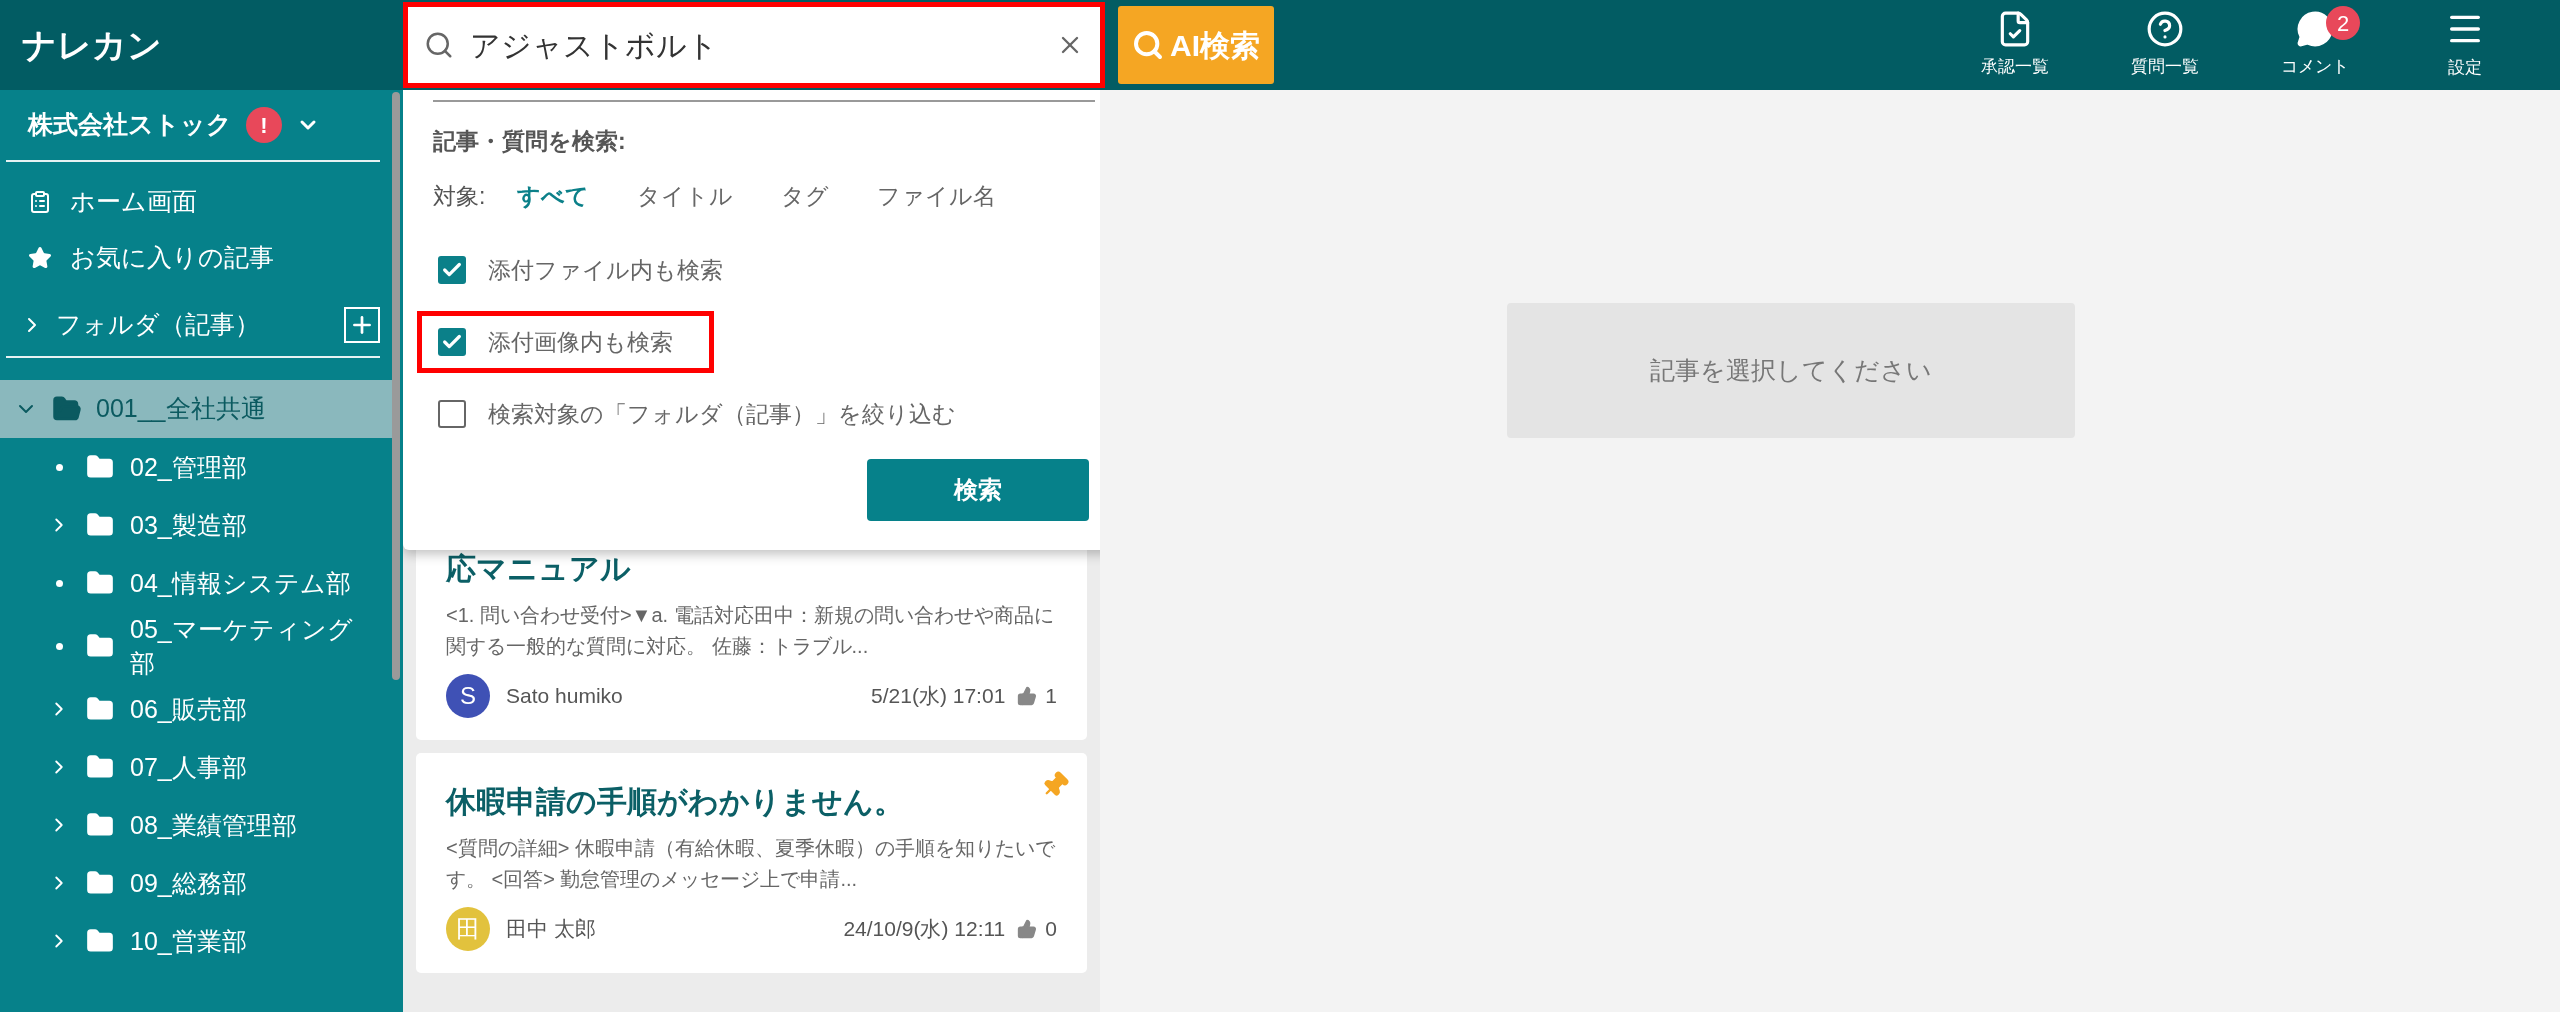 The width and height of the screenshot is (2560, 1012). I want to click on scope-tab: タイトル, so click(685, 195).